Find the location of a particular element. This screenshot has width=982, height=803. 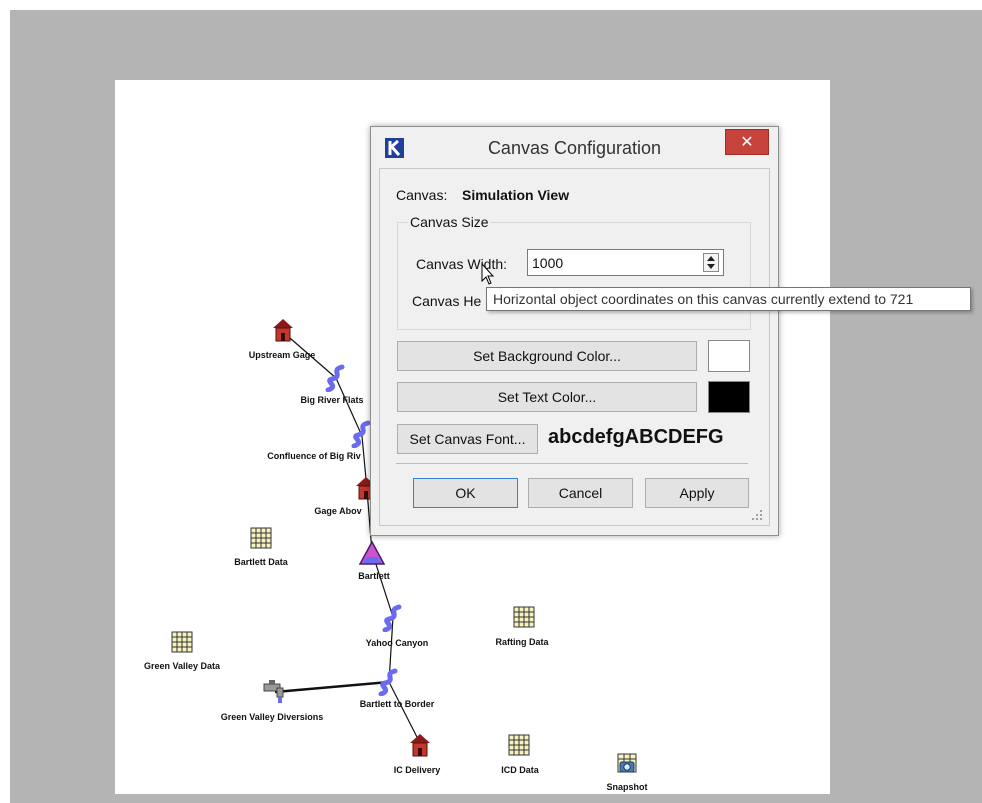

background-color-swatch is located at coordinates (729, 356).